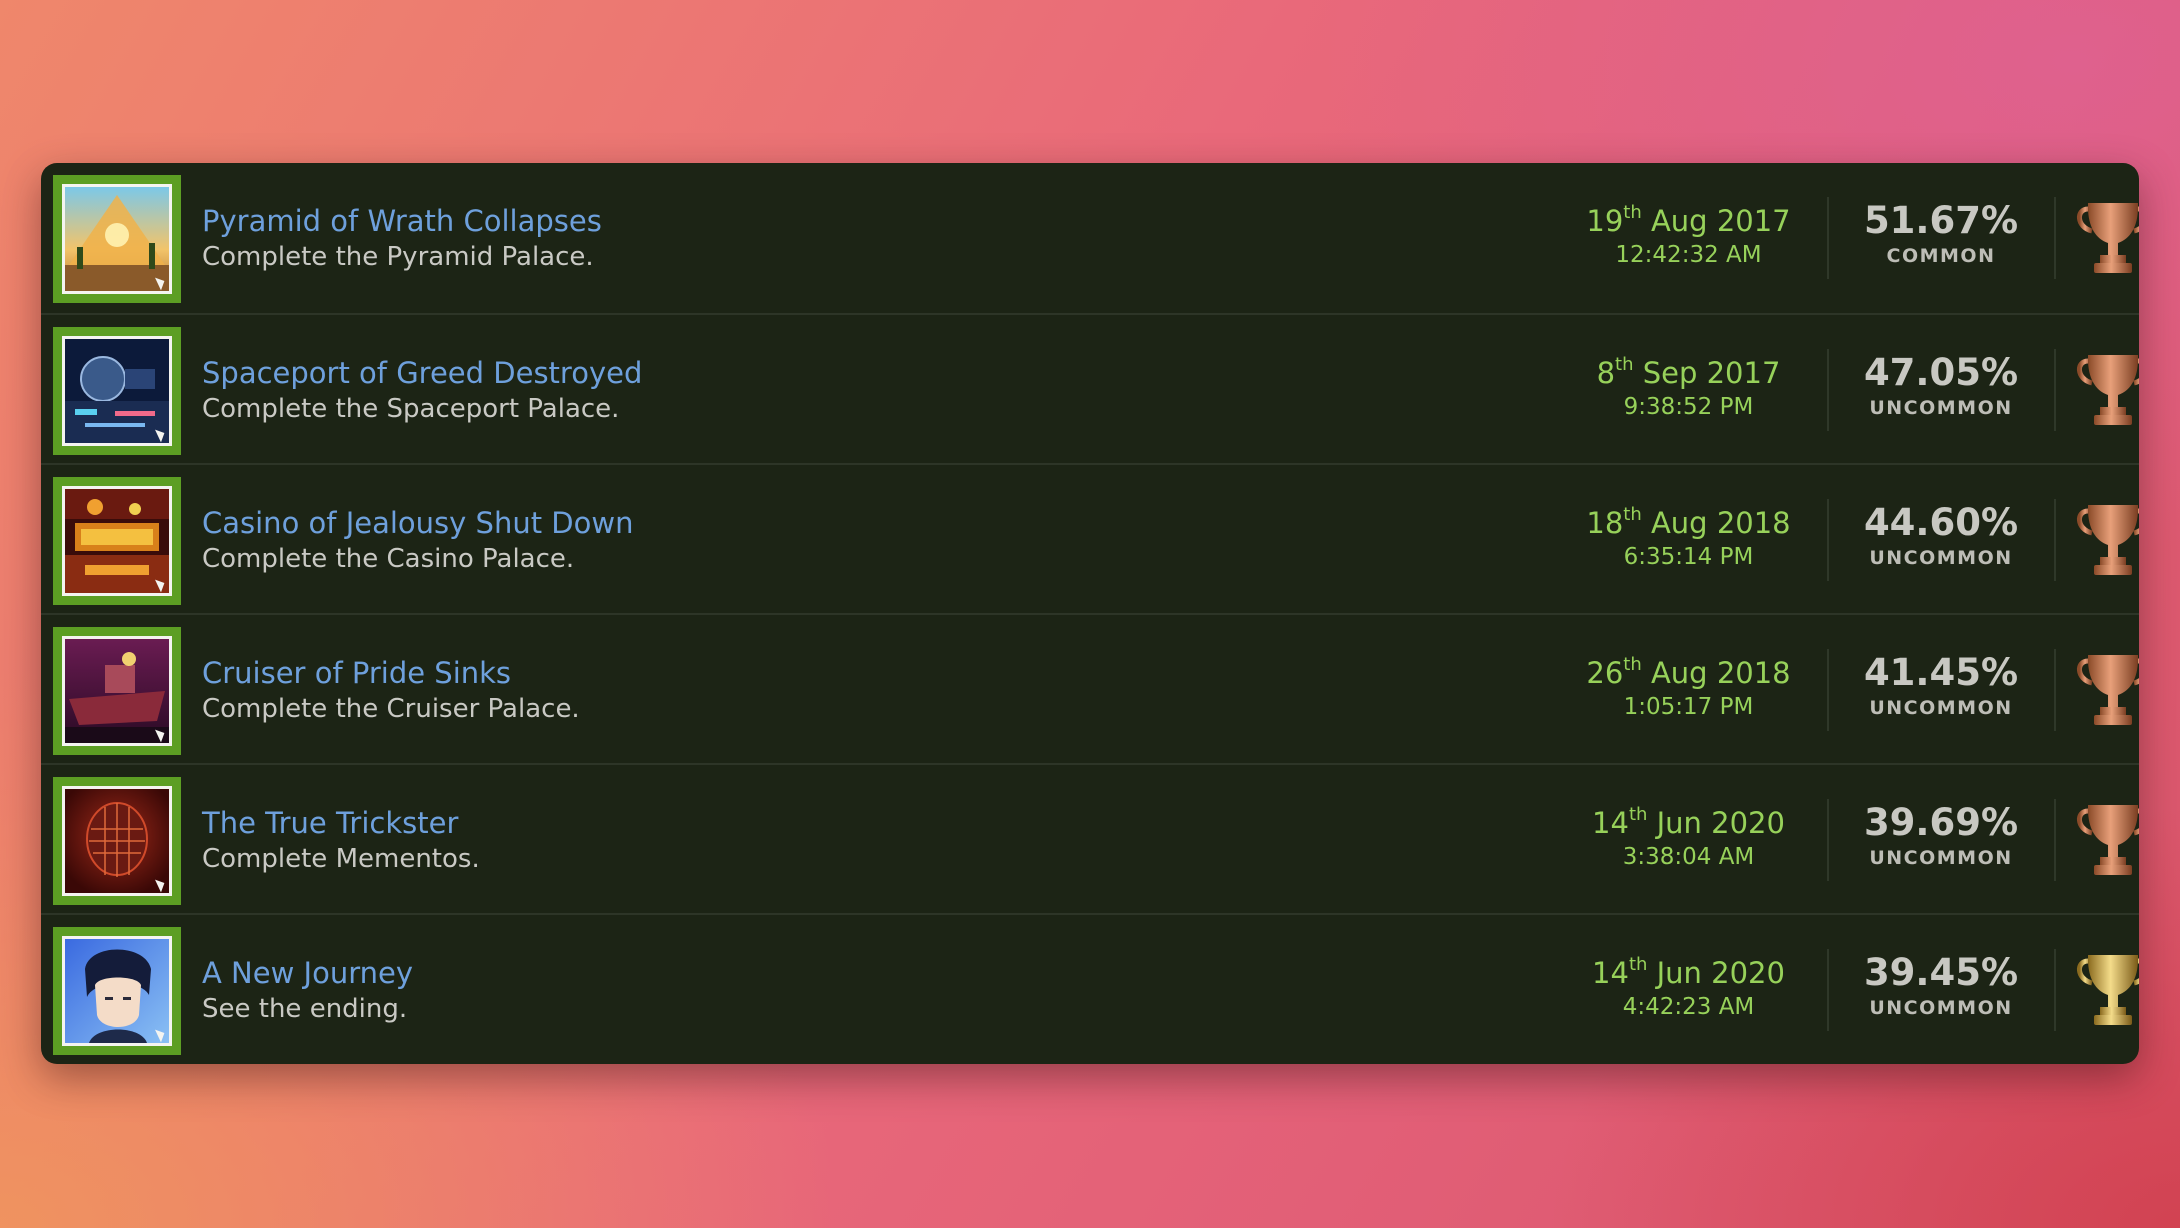 Image resolution: width=2180 pixels, height=1228 pixels. Describe the element at coordinates (1941, 822) in the screenshot. I see `rarity-percent: 39.69%` at that location.